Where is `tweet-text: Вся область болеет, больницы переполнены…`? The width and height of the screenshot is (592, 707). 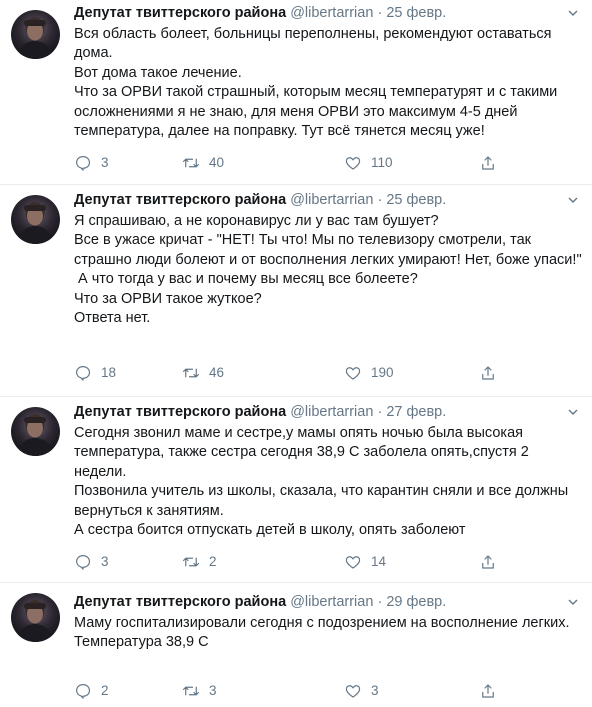
tweet-text: Вся область болеет, больницы переполнены… is located at coordinates (328, 83).